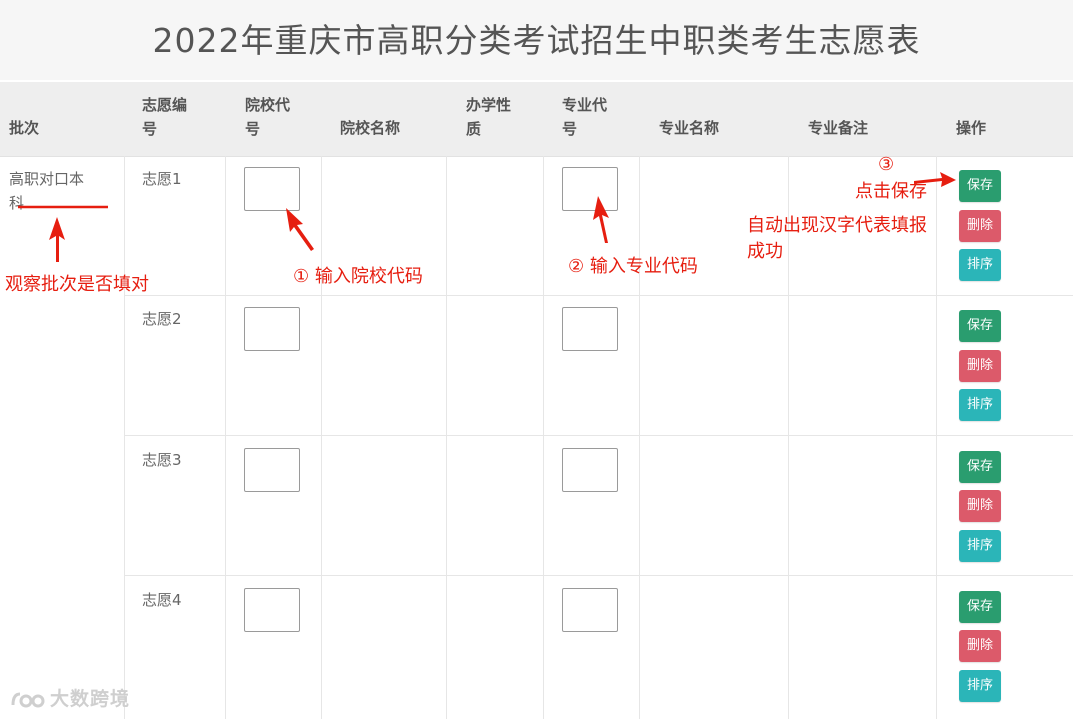 This screenshot has height=719, width=1073. Describe the element at coordinates (837, 238) in the screenshot. I see `annotation-auto-fill: 自动出现汉字代表填报 成功` at that location.